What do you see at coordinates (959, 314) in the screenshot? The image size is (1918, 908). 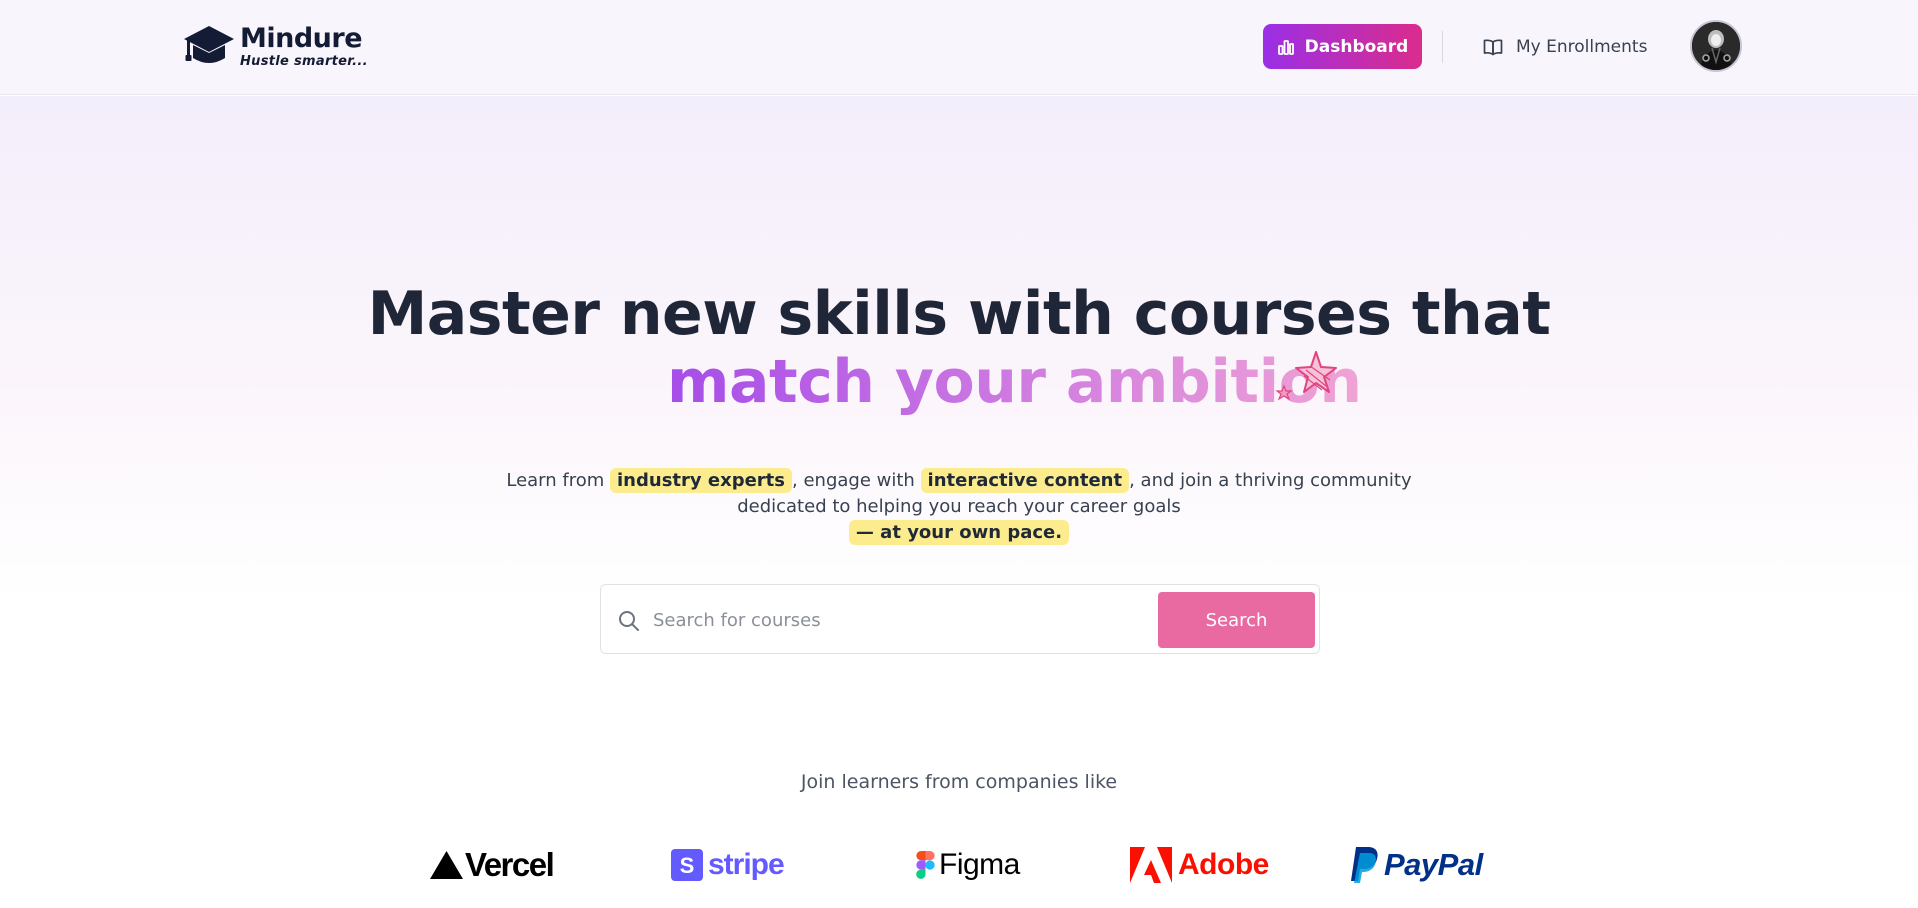 I see `hero-headline: Master new skills with courses that` at bounding box center [959, 314].